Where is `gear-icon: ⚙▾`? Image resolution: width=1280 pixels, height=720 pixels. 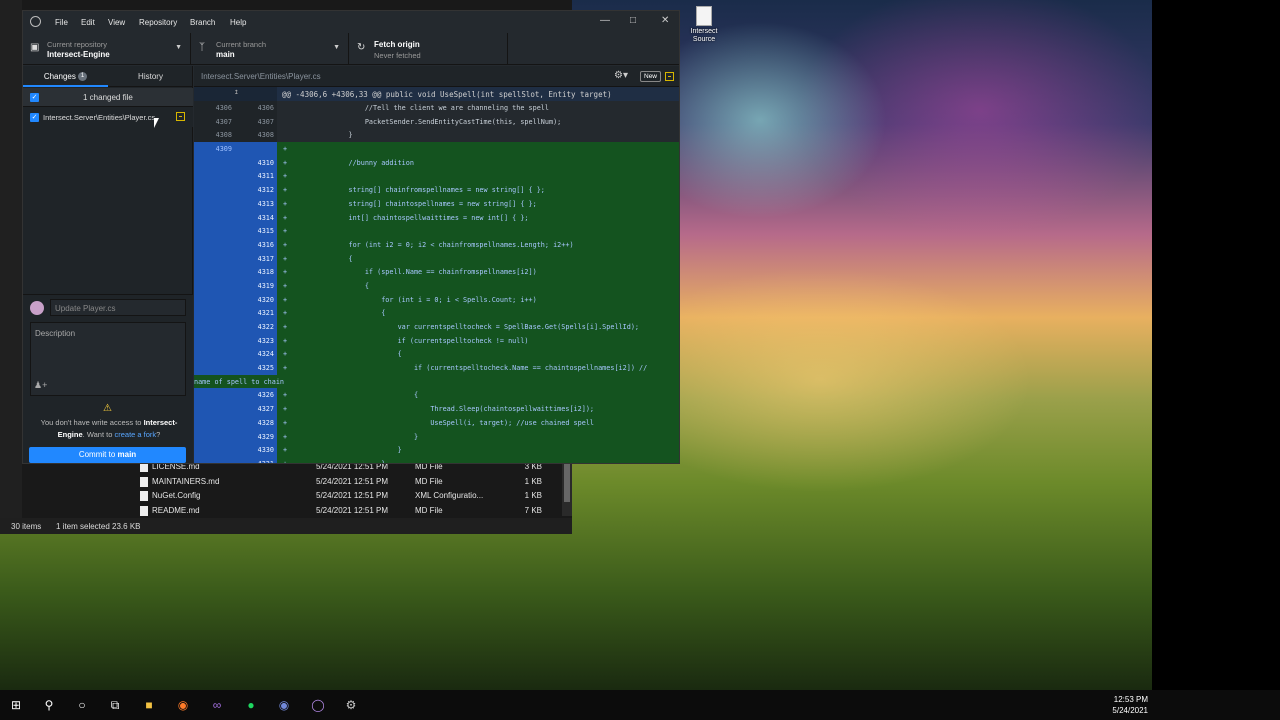 gear-icon: ⚙▾ is located at coordinates (621, 75).